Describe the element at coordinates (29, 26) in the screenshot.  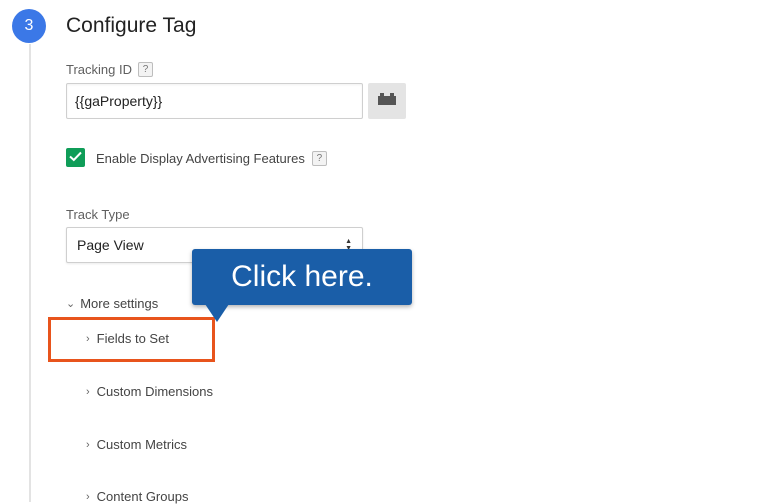
I see `step-number-badge: 3` at that location.